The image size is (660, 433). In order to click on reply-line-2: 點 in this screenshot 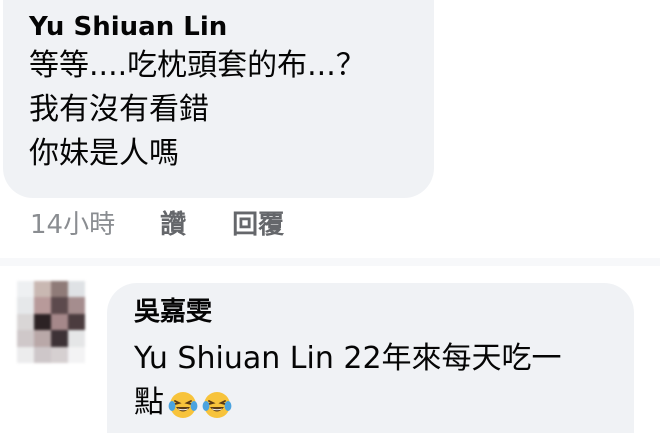, I will do `click(370, 403)`.